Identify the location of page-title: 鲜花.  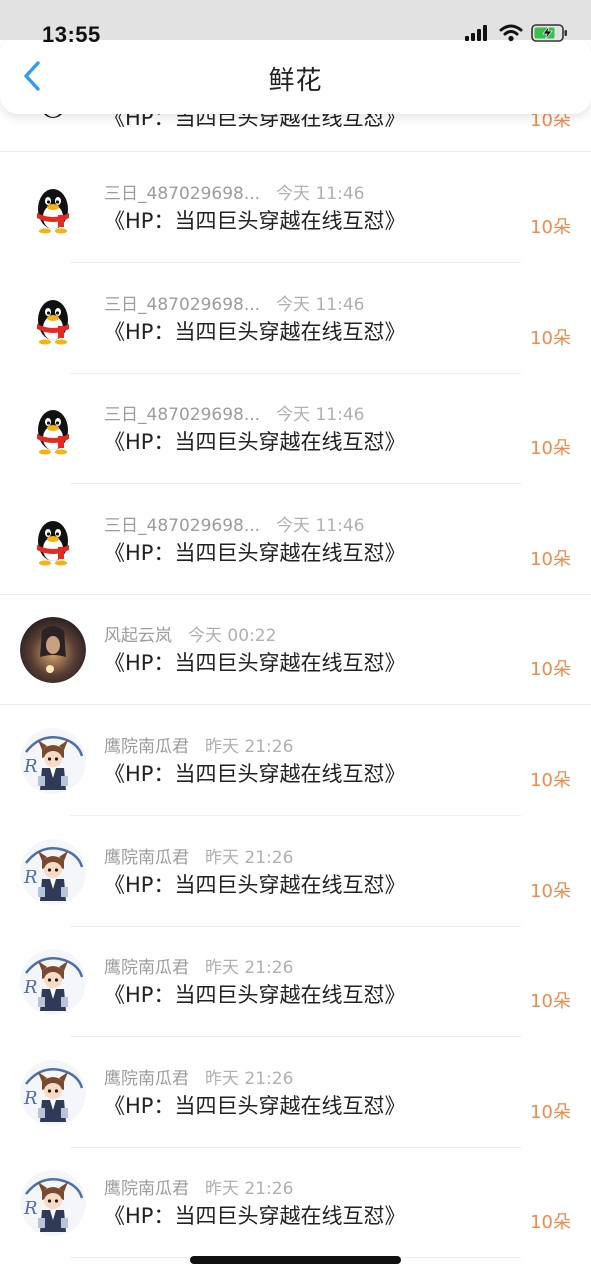
(295, 81).